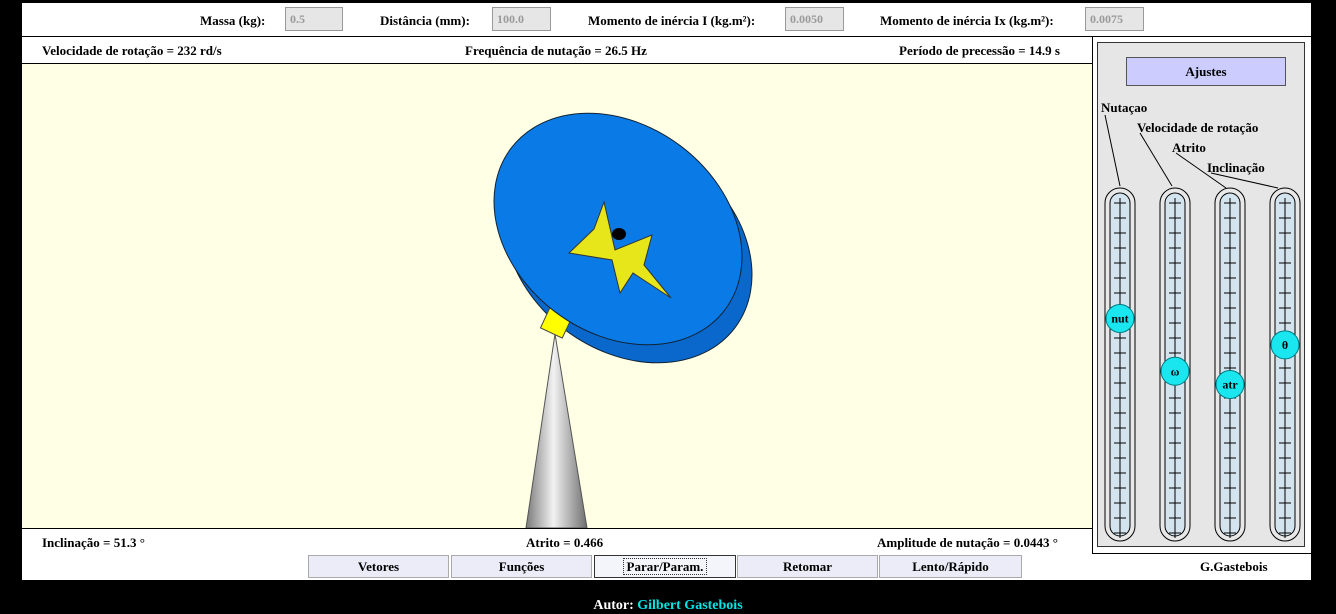  I want to click on functions-label: Funções, so click(521, 566).